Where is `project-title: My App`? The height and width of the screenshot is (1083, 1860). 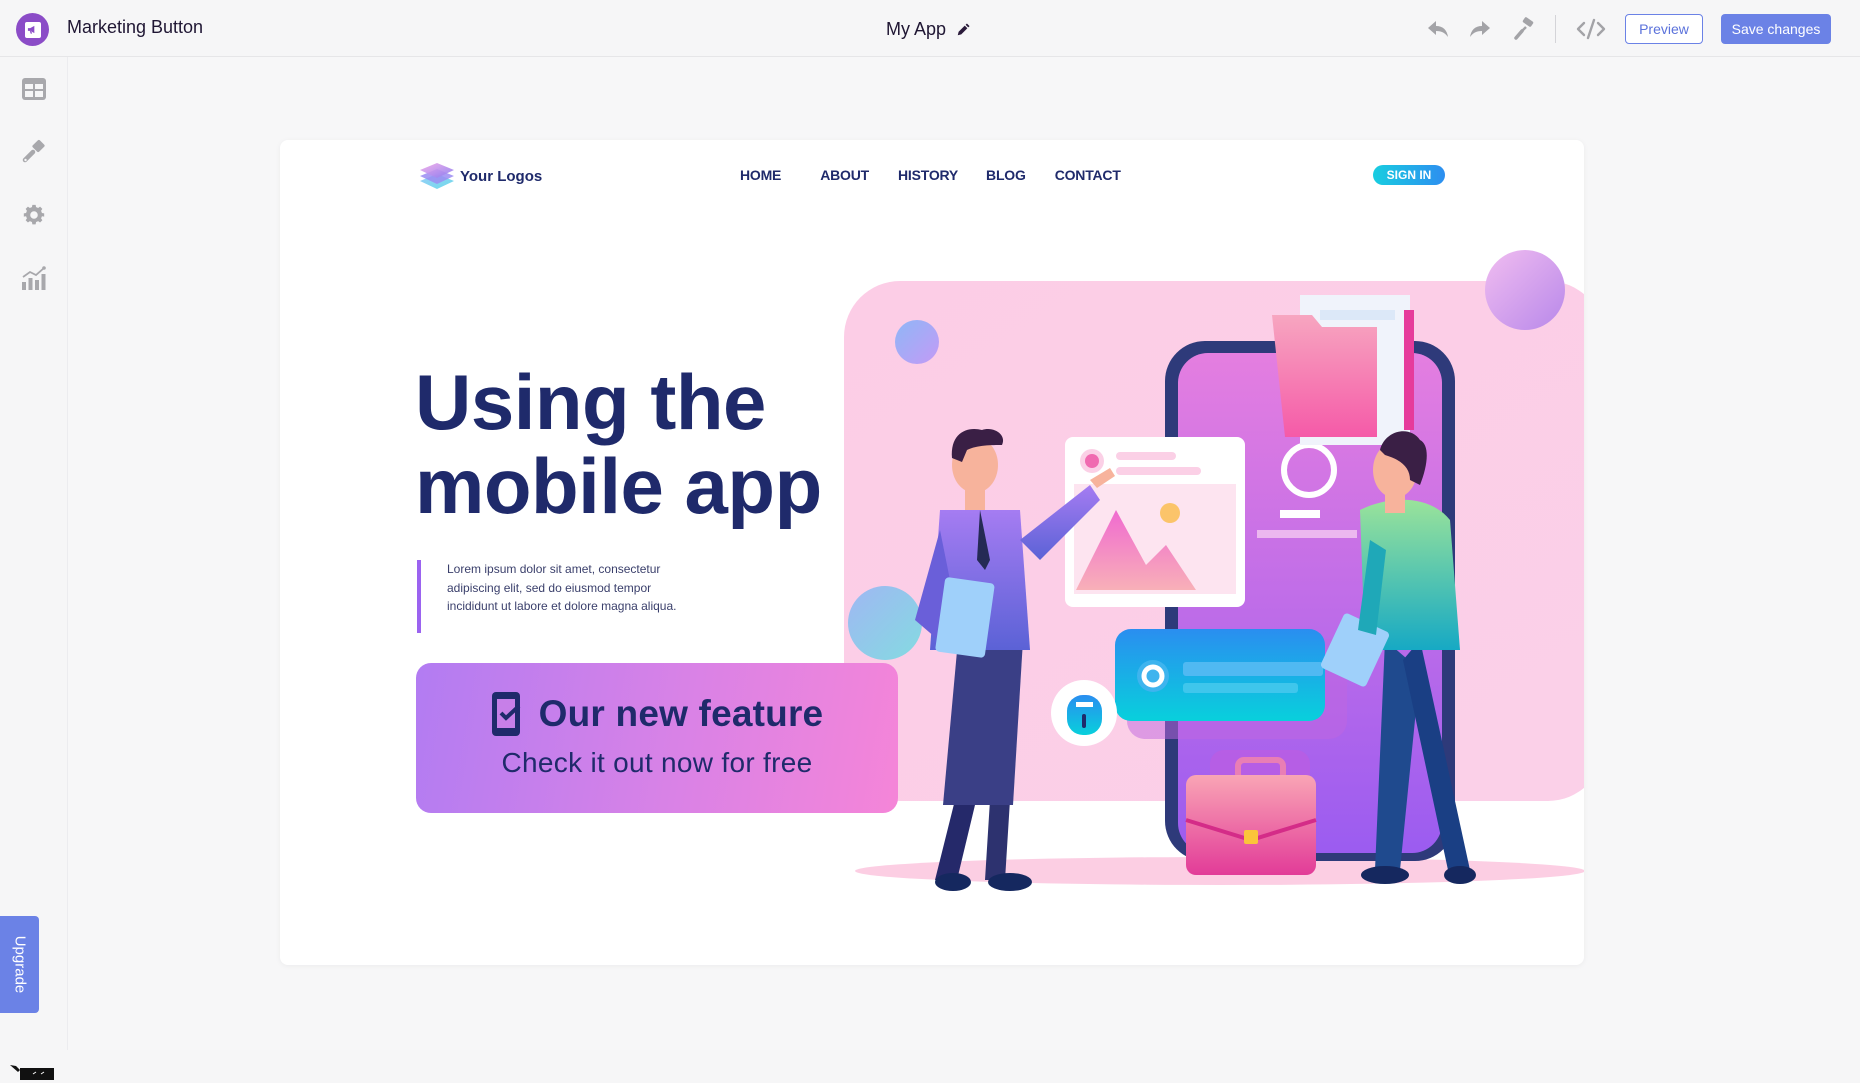
project-title: My App is located at coordinates (928, 29).